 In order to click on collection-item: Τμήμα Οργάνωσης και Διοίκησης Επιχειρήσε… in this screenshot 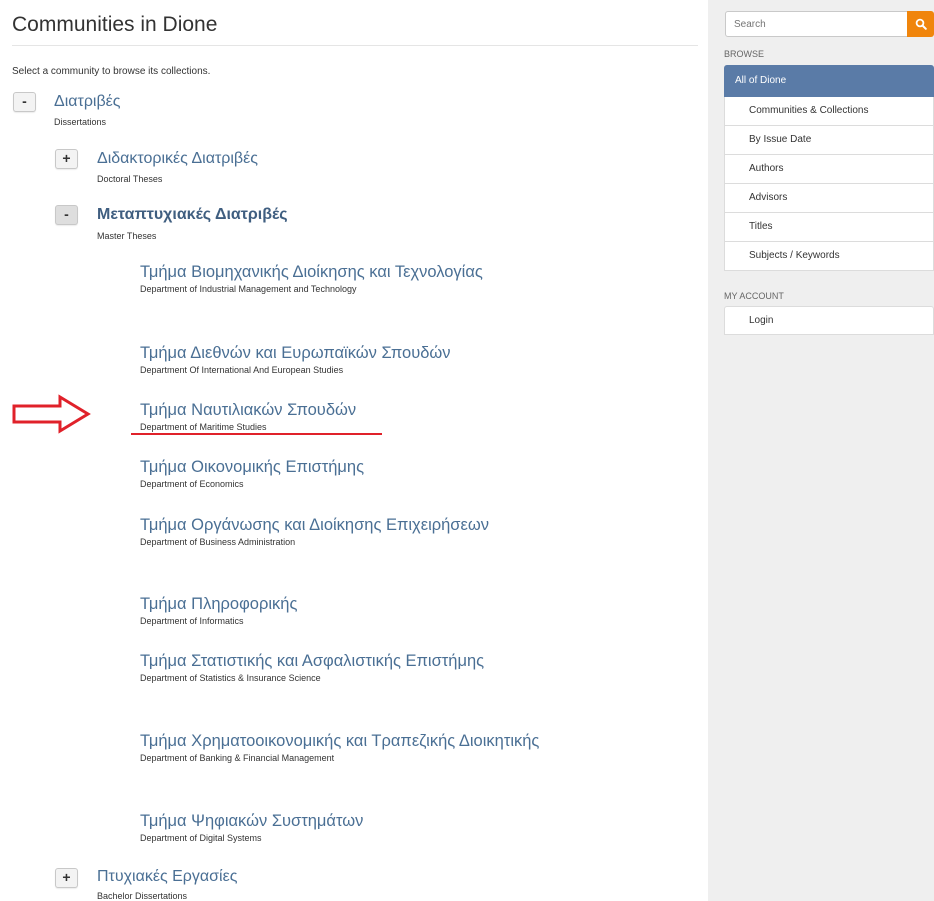, I will do `click(350, 531)`.